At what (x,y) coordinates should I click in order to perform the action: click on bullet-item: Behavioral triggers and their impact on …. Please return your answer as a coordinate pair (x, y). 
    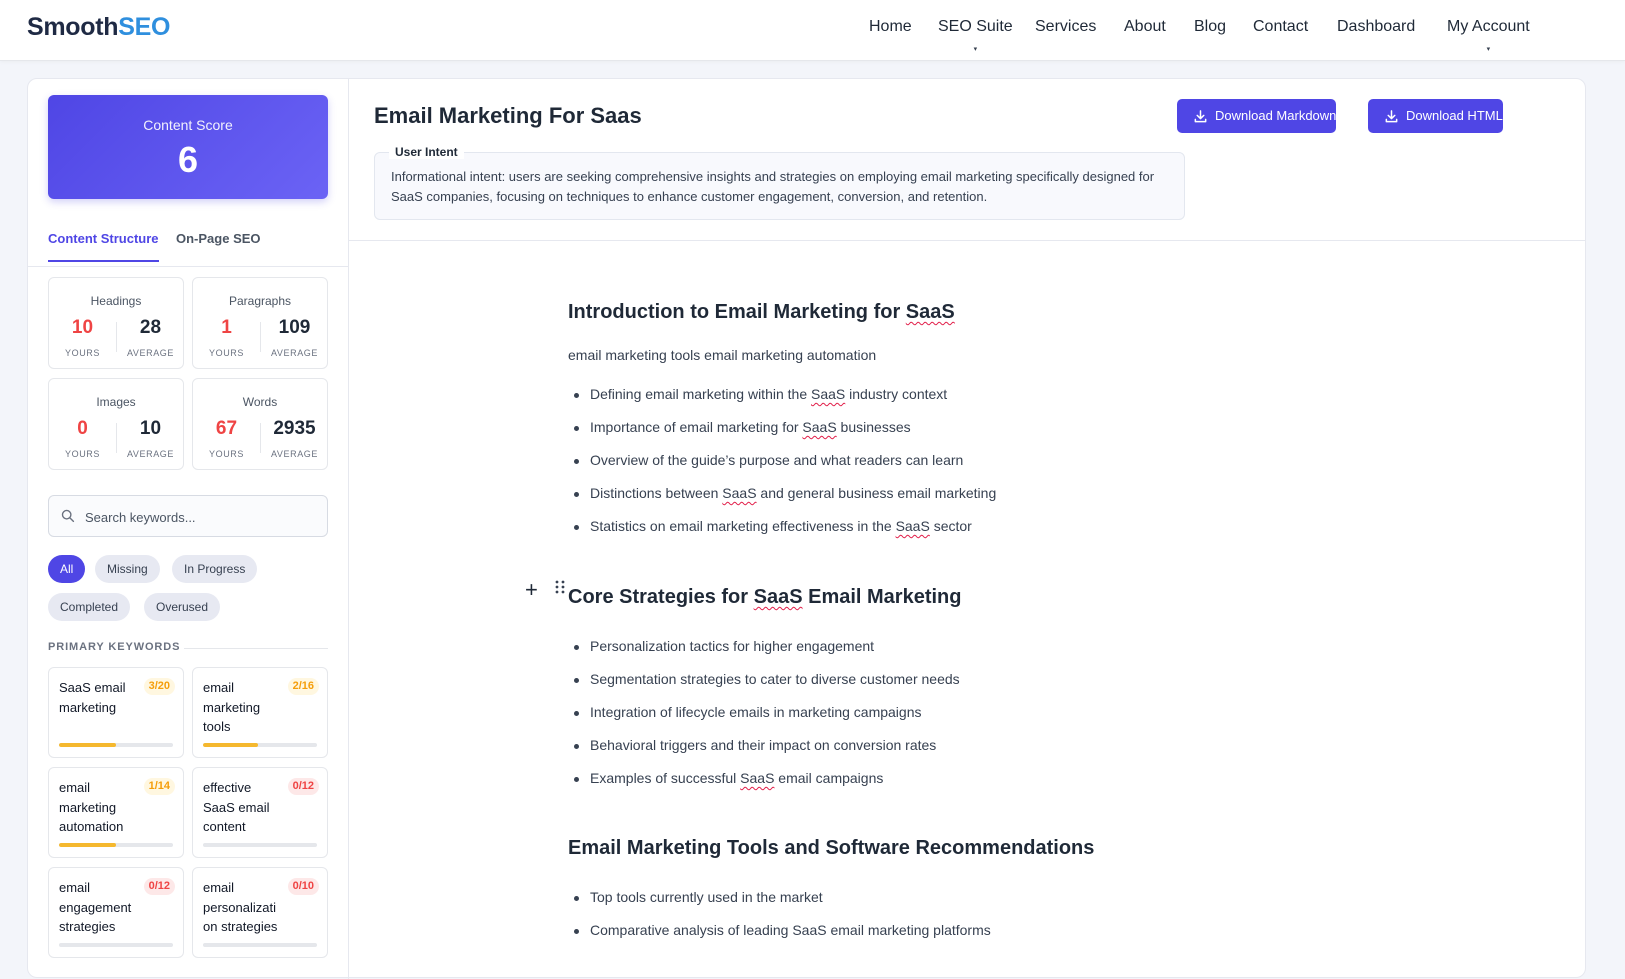
    Looking at the image, I should click on (754, 745).